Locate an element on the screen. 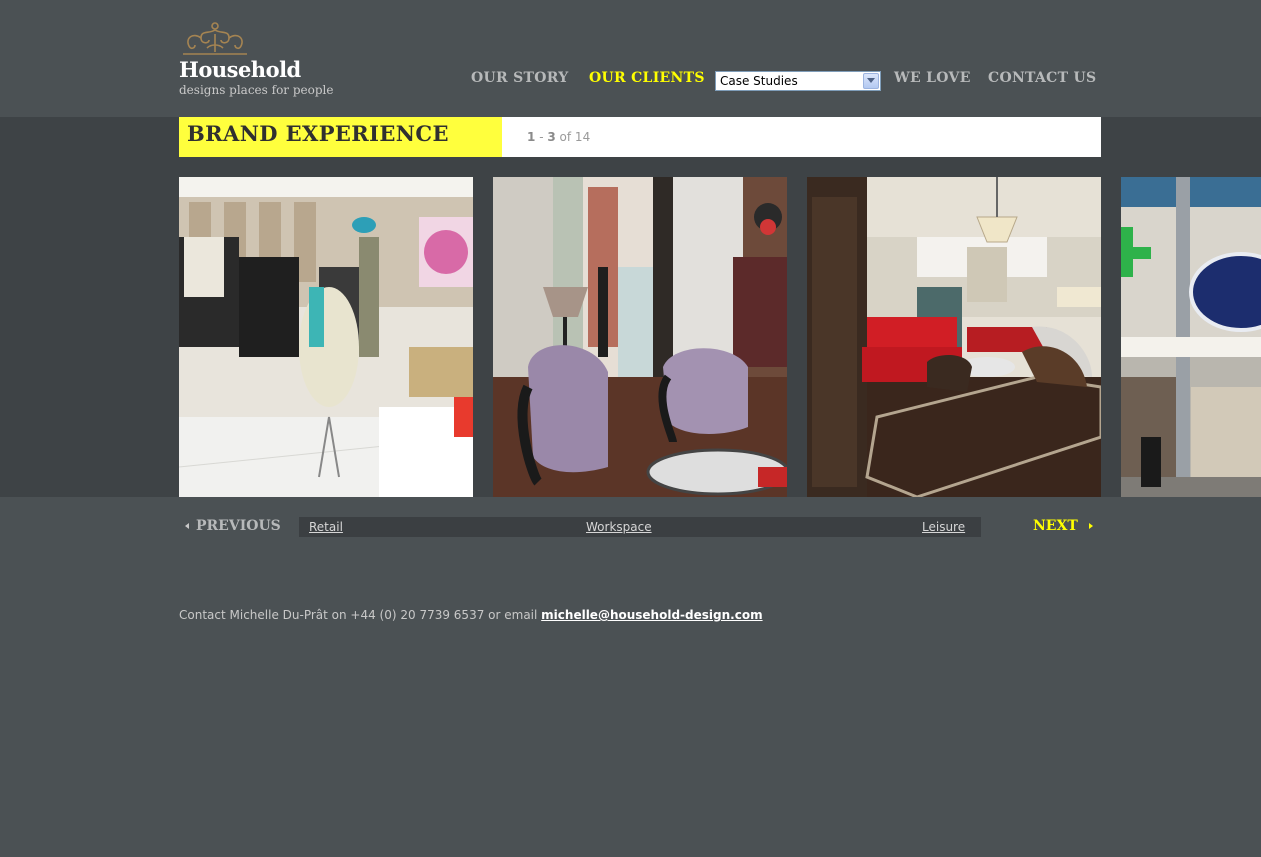 This screenshot has width=1261, height=857. category-link-workspace: Workspace is located at coordinates (619, 527).